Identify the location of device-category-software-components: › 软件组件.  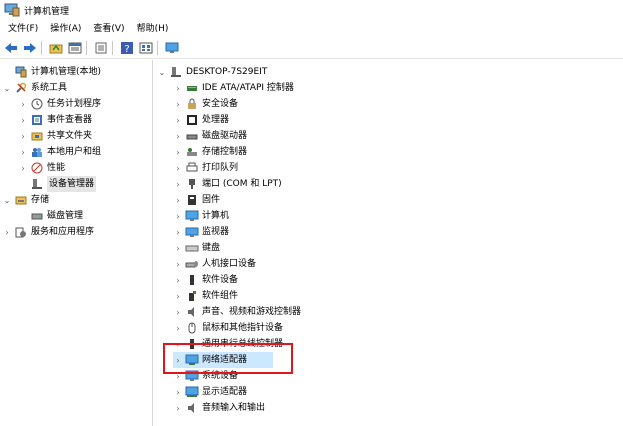
(205, 296).